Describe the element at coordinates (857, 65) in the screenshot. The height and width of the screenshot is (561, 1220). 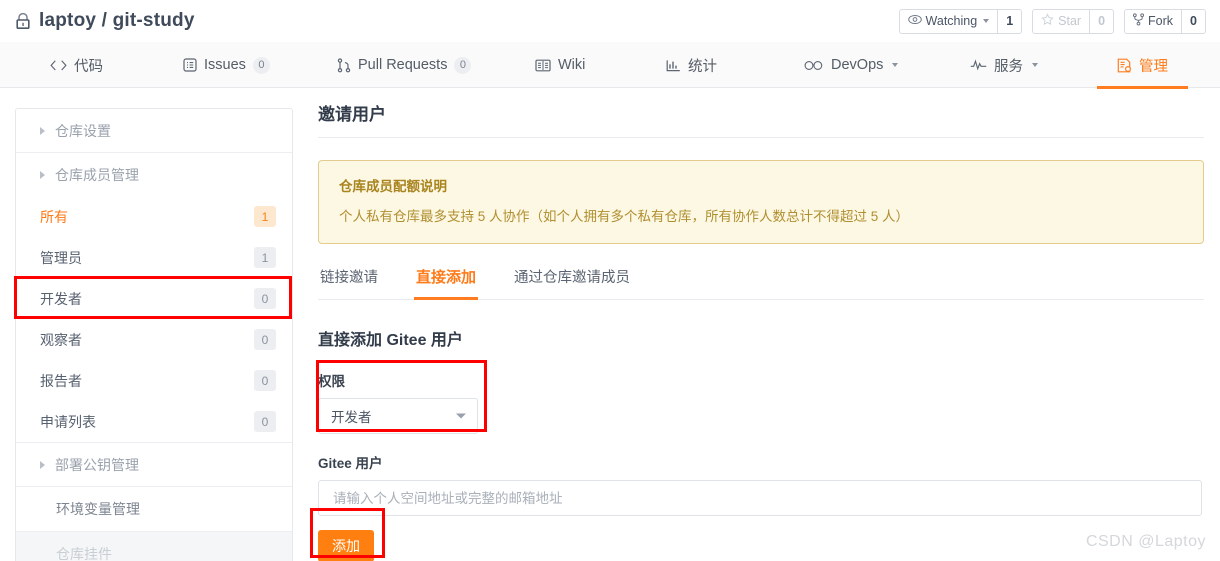
I see `nav-label-devops: DevOps` at that location.